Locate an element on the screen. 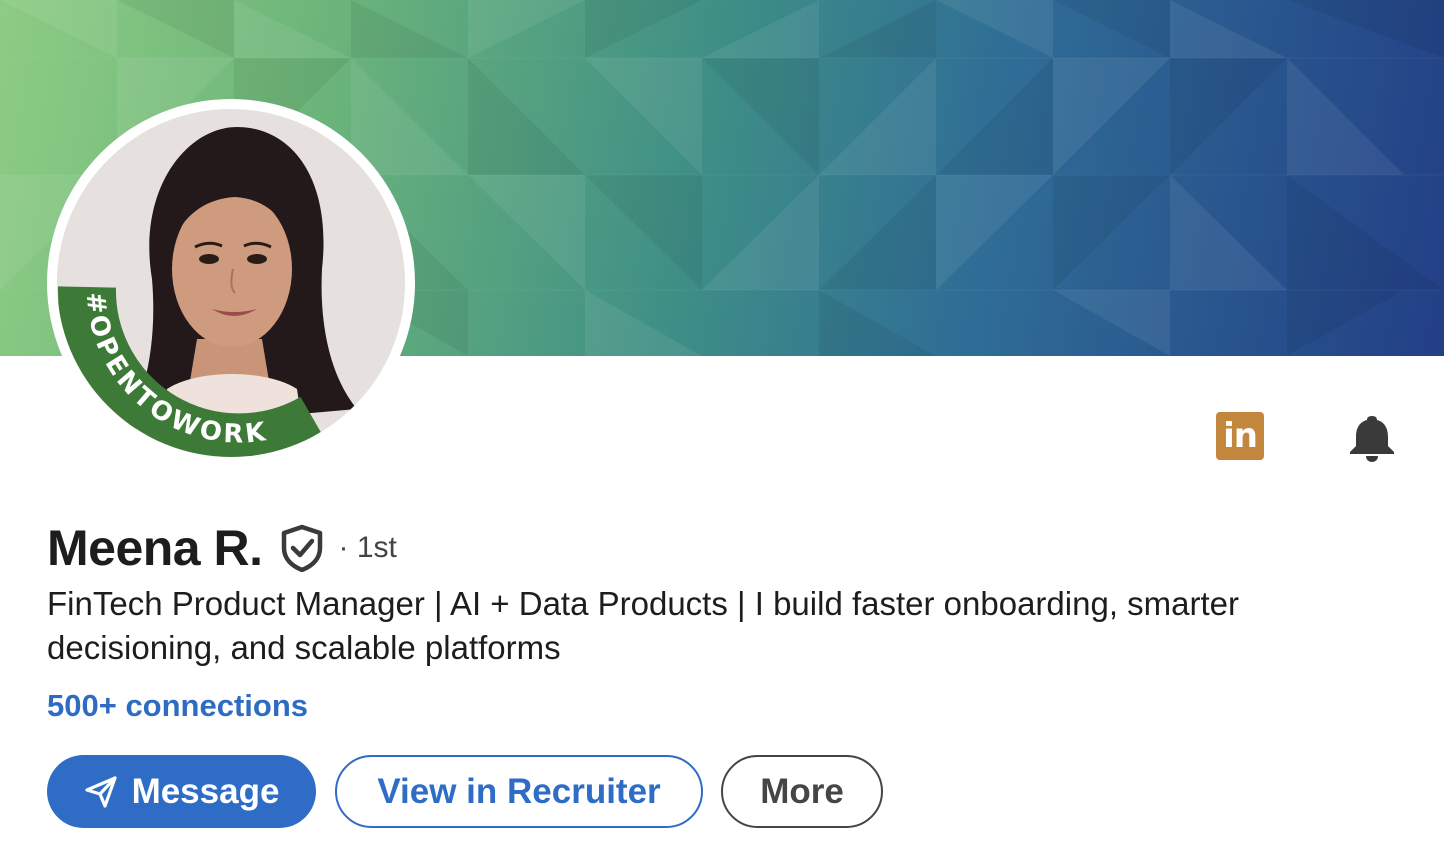 The height and width of the screenshot is (848, 1444). avatar-photo: #OPENTOWORK is located at coordinates (231, 283).